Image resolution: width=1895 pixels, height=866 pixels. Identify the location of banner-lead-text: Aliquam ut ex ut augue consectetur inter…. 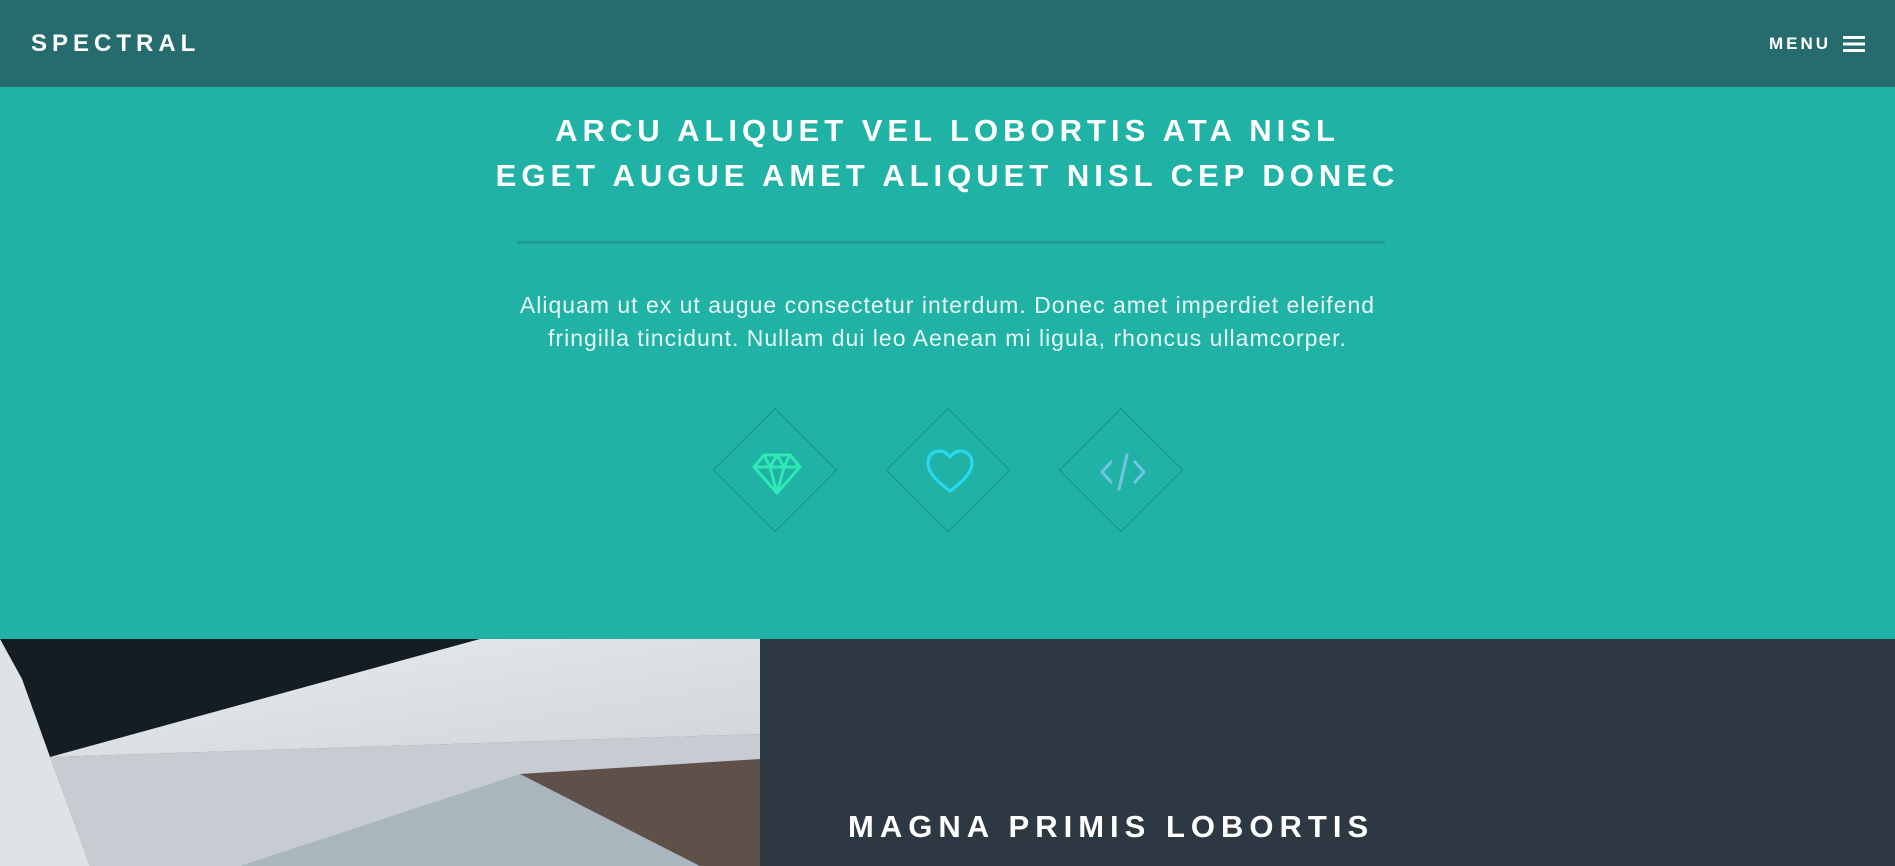
(947, 322).